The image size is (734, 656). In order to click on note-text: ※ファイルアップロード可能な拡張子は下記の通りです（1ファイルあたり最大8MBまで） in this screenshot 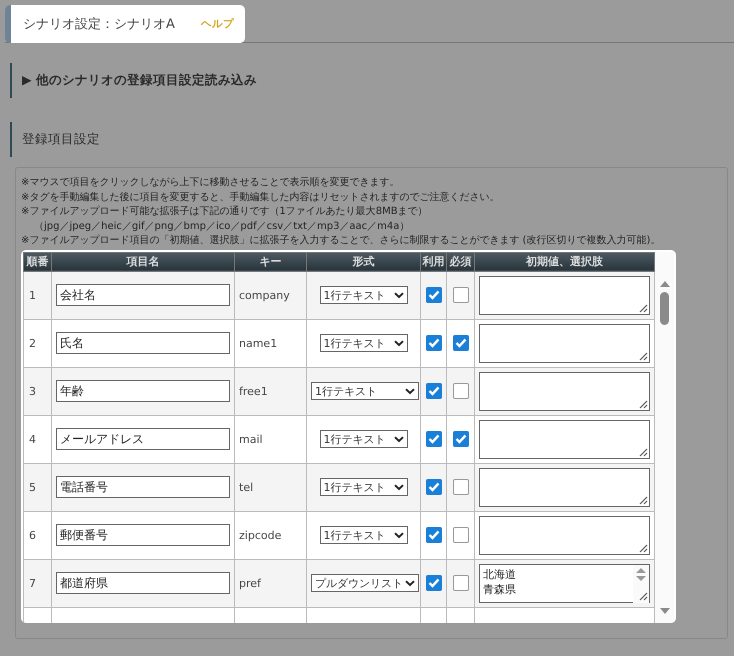, I will do `click(225, 212)`.